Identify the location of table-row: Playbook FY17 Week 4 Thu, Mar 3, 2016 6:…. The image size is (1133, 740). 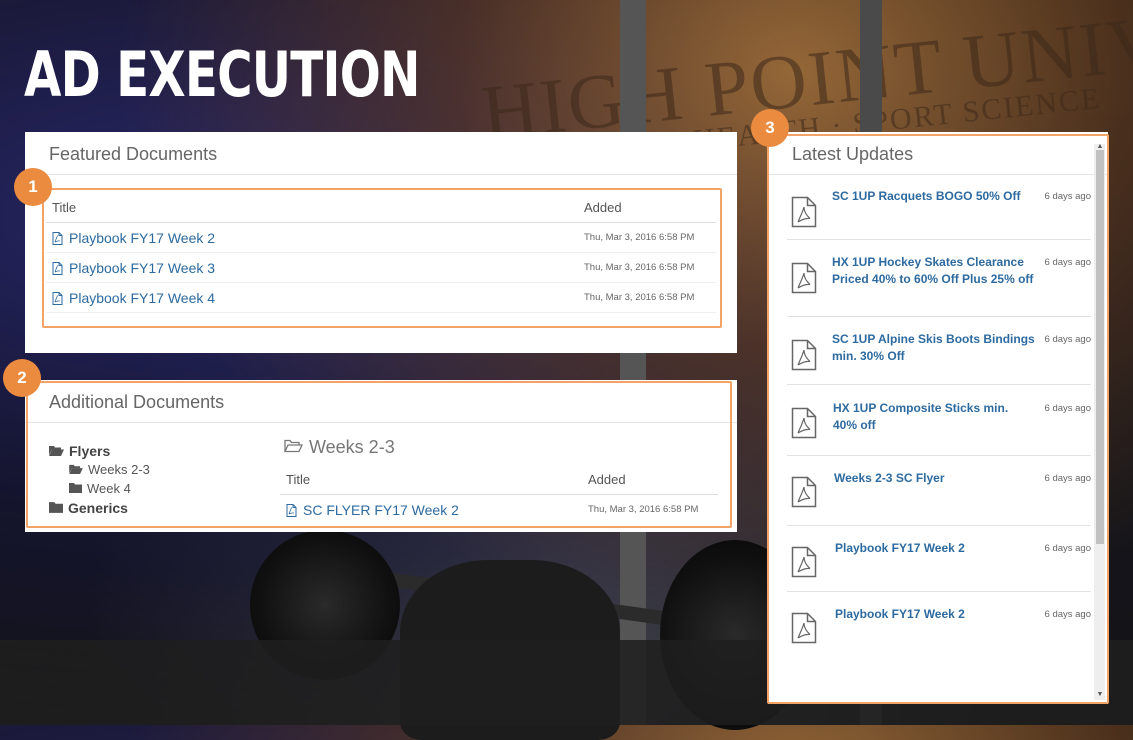
(381, 297).